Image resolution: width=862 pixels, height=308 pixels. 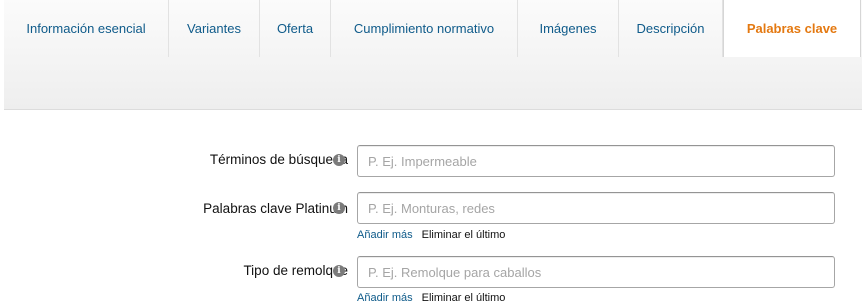 I want to click on tab-variantes: Variantes, so click(x=214, y=28).